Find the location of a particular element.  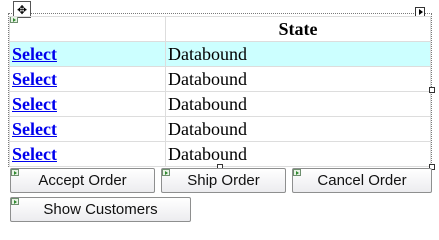

show-customers-button: Show Customers is located at coordinates (100, 209).